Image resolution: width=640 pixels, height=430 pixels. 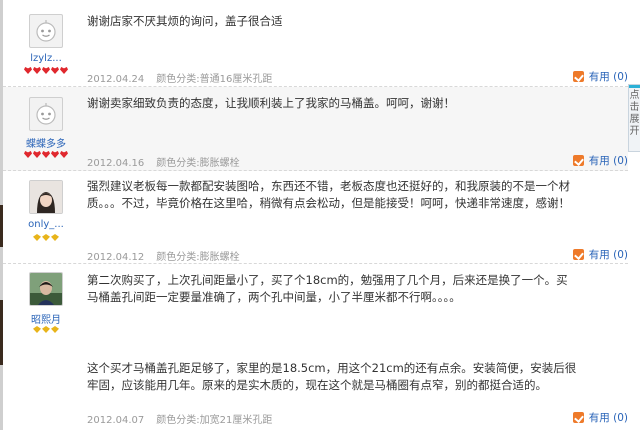 I want to click on username: 昭熙月, so click(x=46, y=318).